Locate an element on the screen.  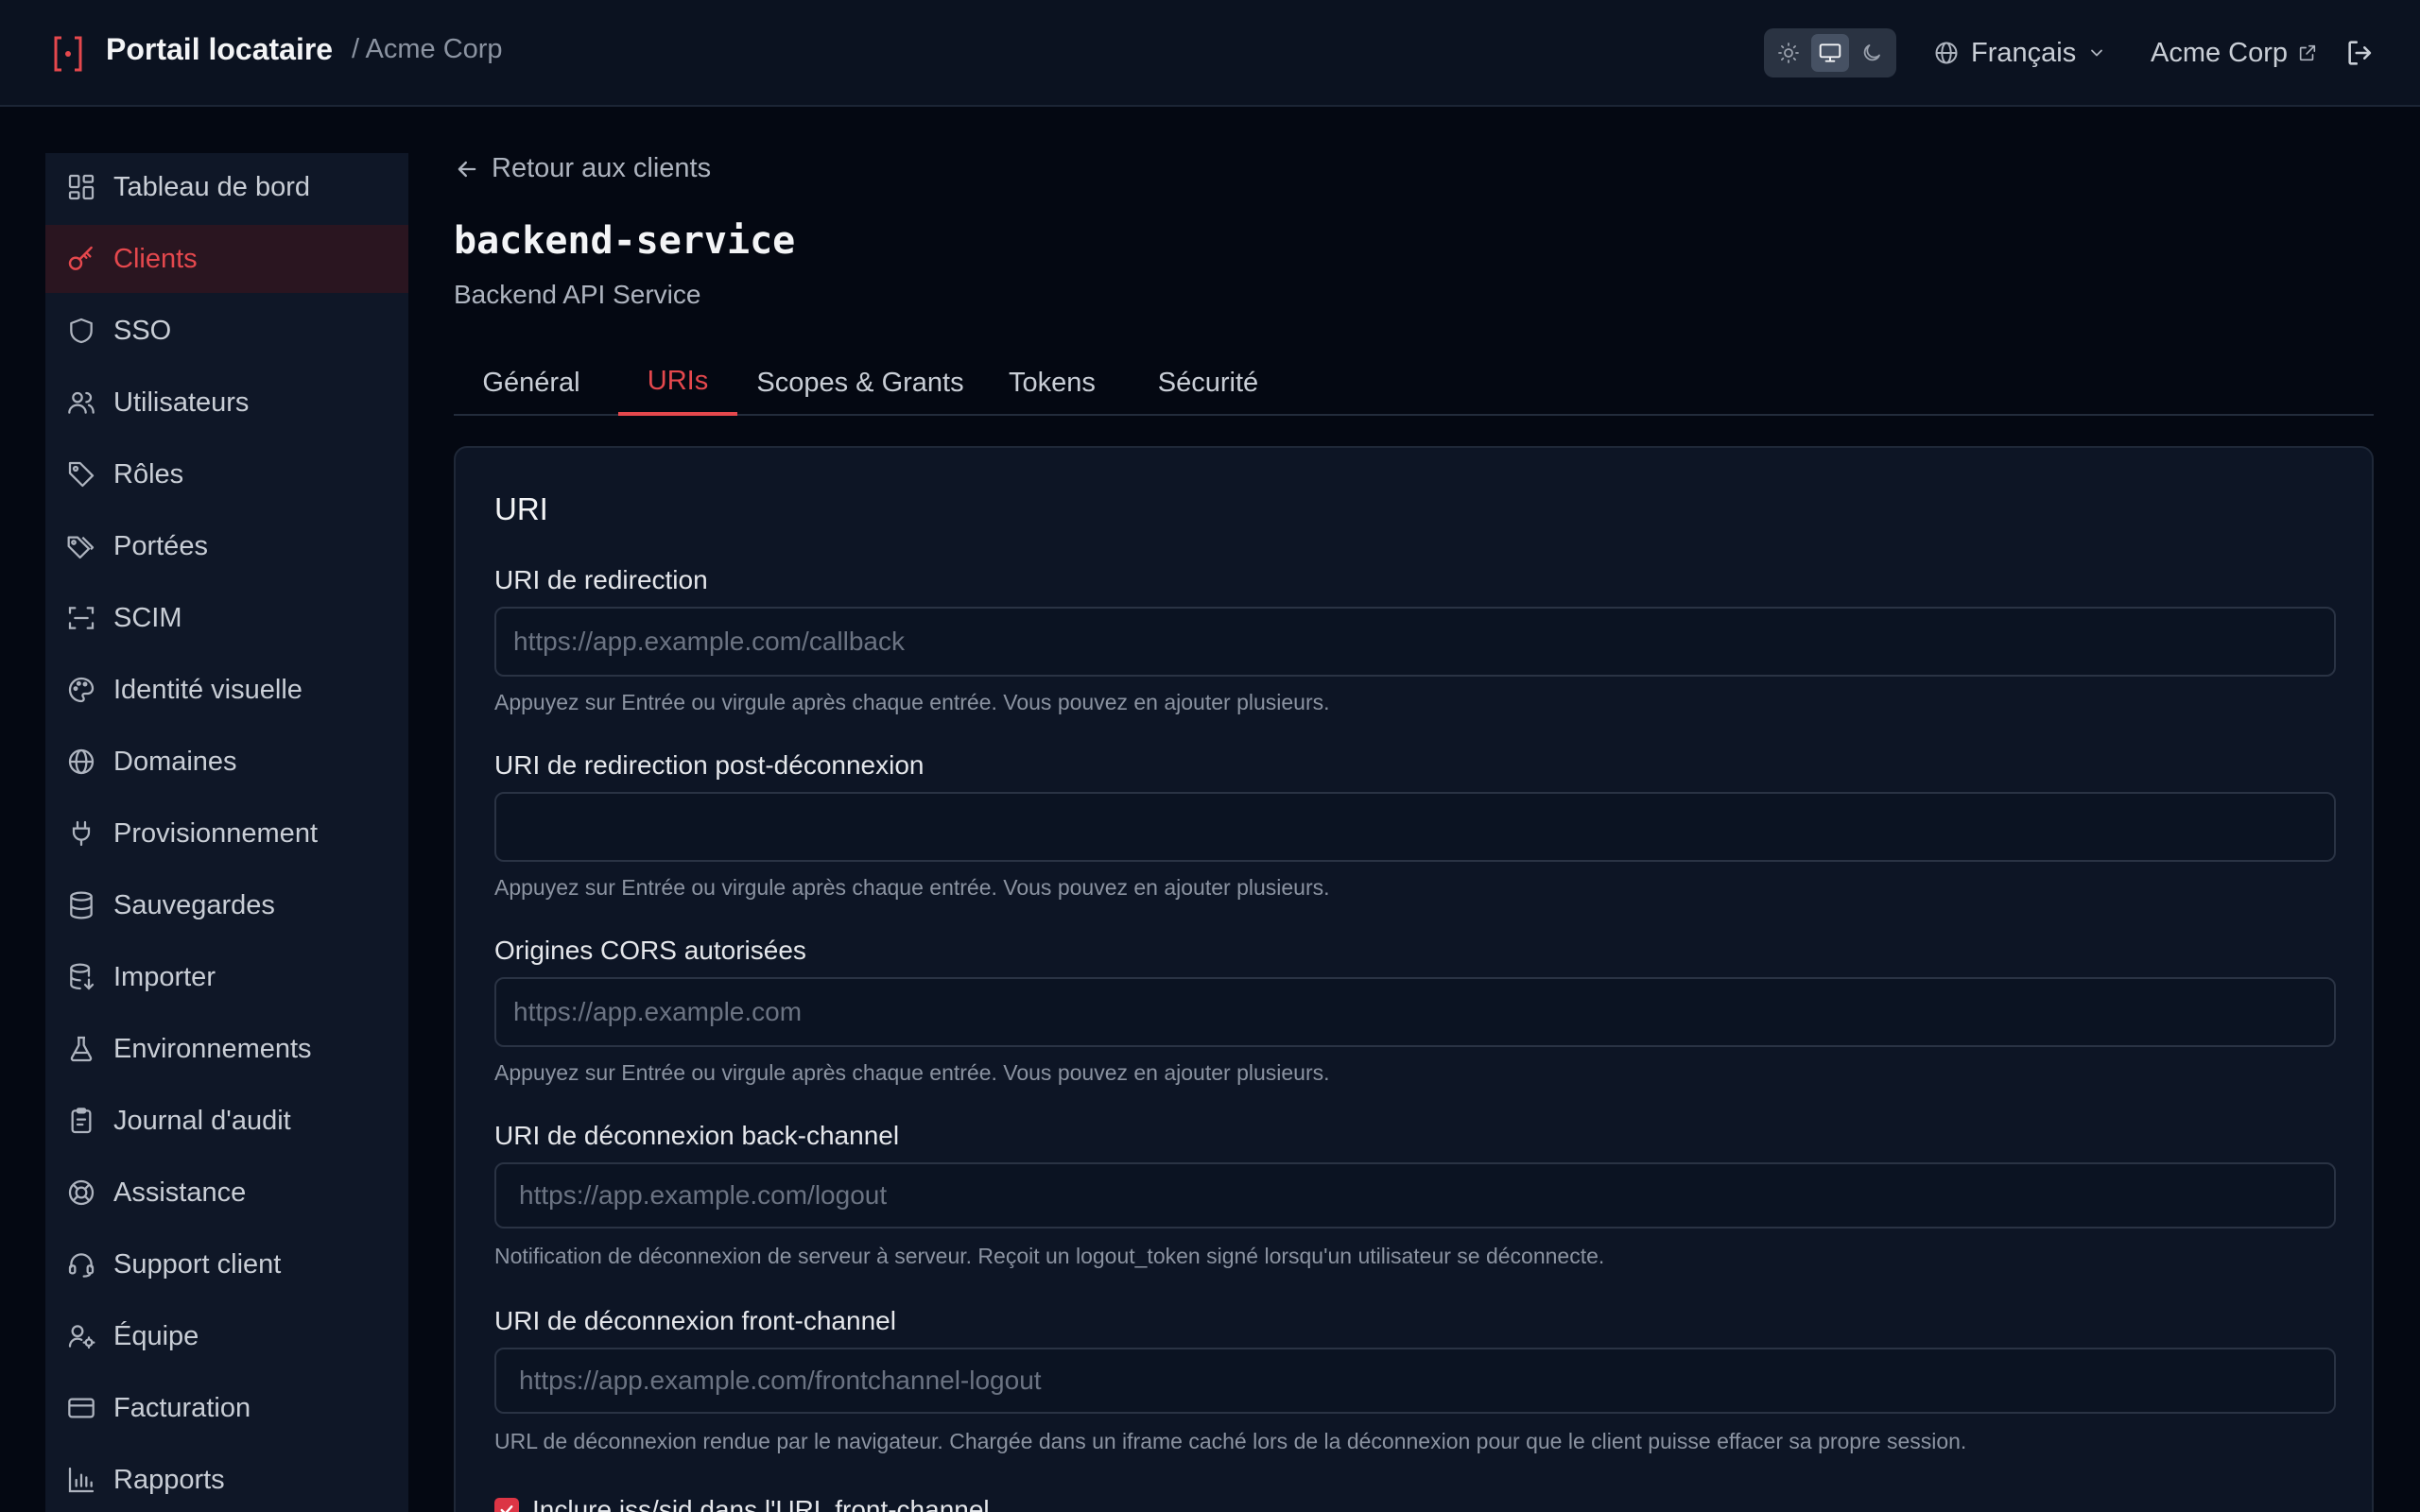
sidebar-item-label: Rôles is located at coordinates (148, 474).